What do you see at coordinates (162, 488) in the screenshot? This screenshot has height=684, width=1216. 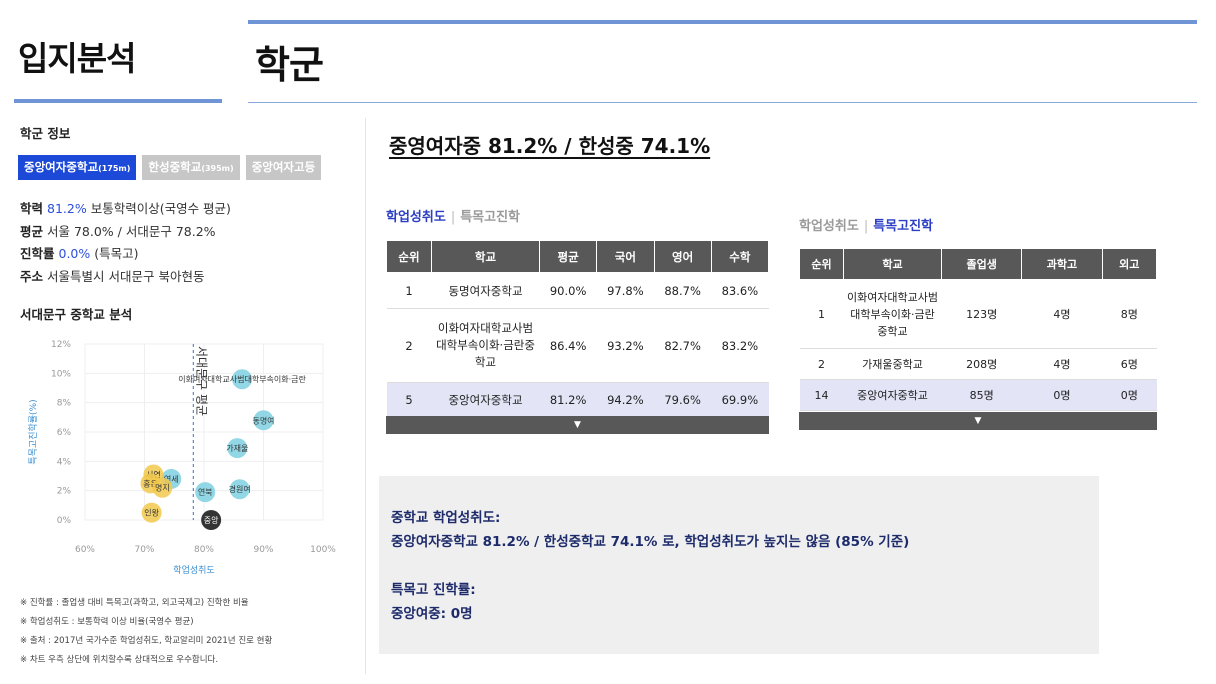 I see `data-point-label: 명지` at bounding box center [162, 488].